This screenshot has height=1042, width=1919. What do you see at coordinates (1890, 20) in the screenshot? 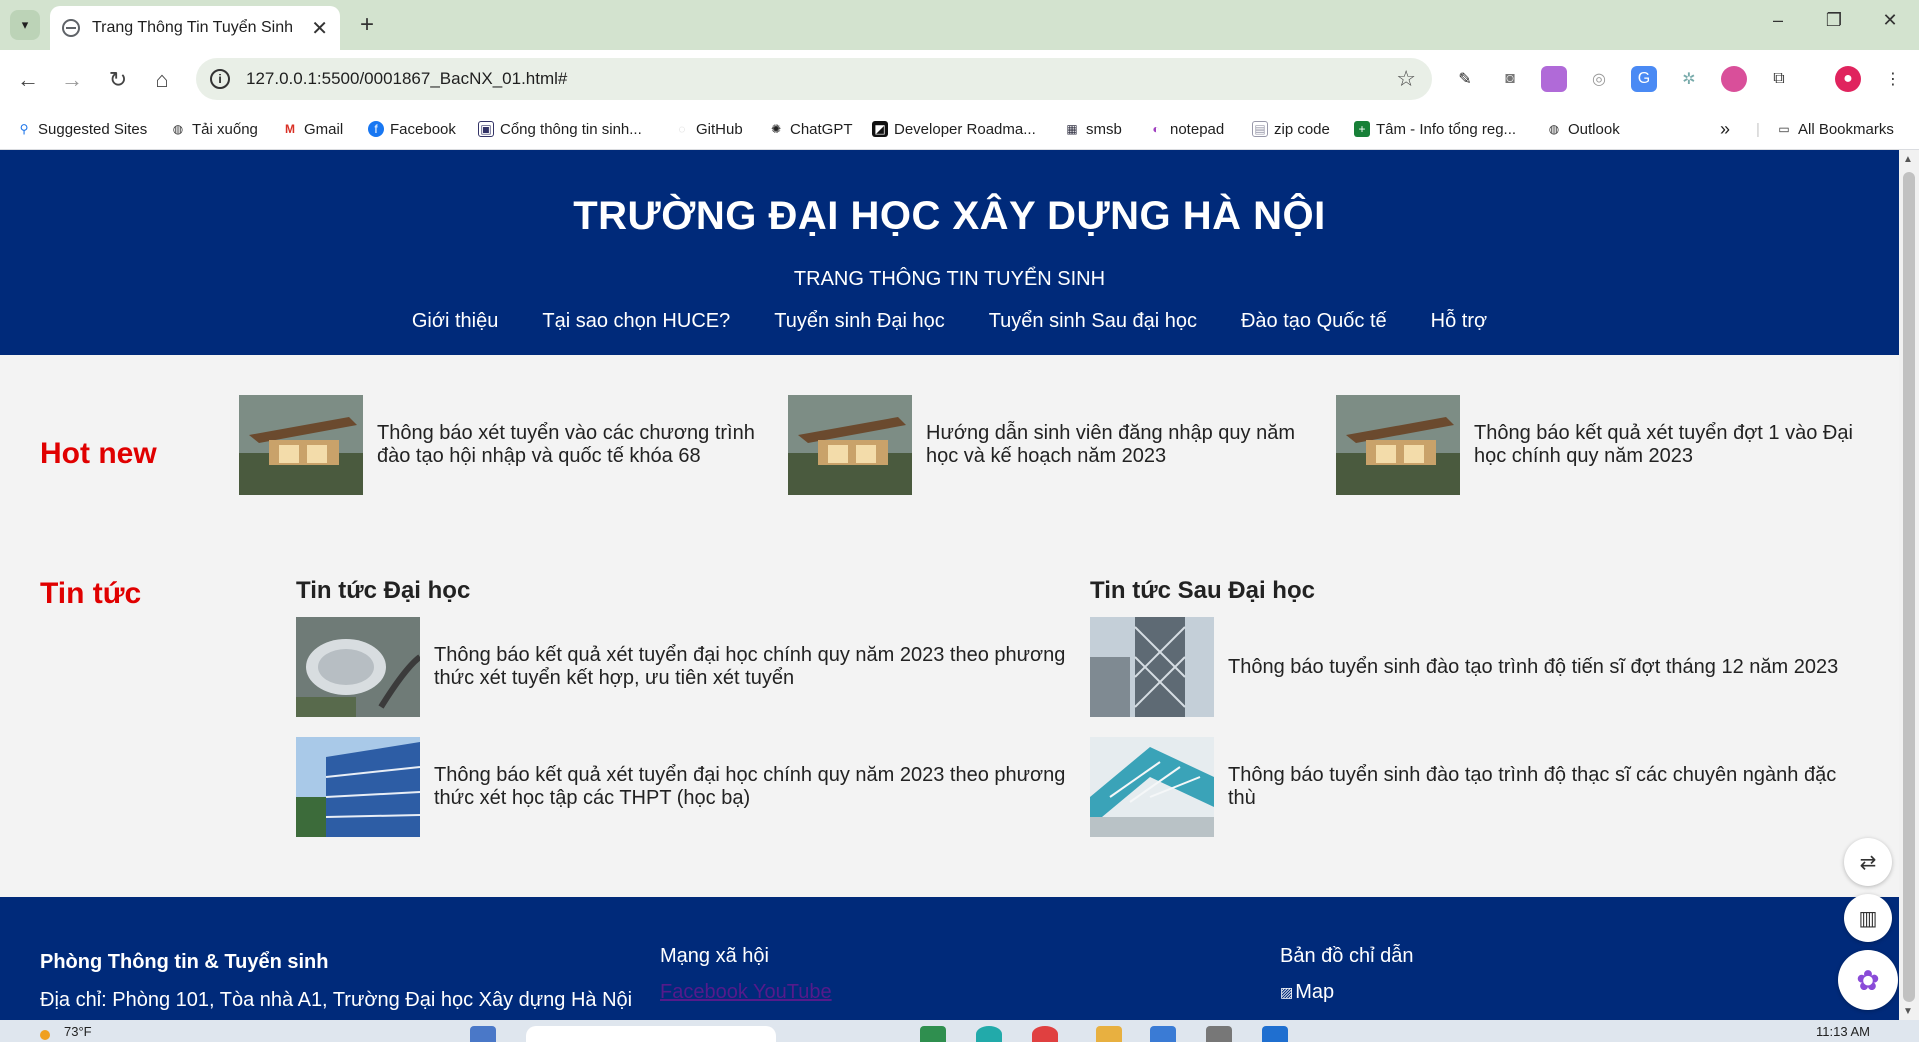
I see `window-close-button: ✕` at bounding box center [1890, 20].